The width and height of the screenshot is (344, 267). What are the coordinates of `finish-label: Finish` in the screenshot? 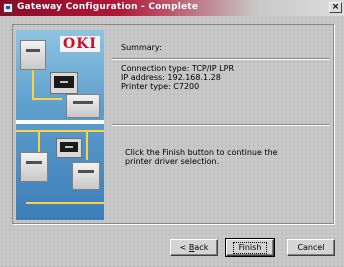 It's located at (250, 248).